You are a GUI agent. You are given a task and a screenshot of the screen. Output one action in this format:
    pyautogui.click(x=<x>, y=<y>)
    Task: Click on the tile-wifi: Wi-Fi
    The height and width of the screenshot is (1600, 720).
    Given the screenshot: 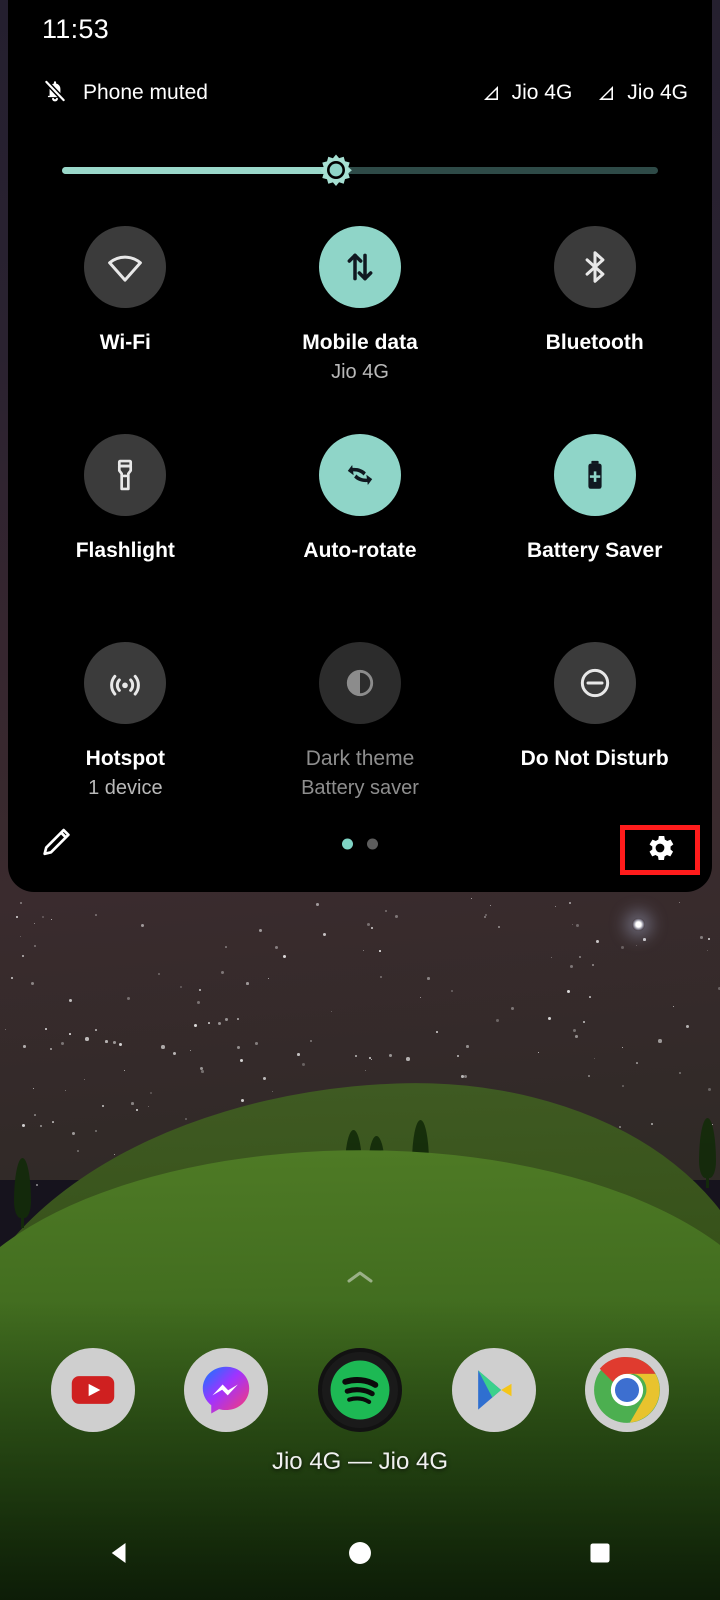 What is the action you would take?
    pyautogui.click(x=125, y=322)
    